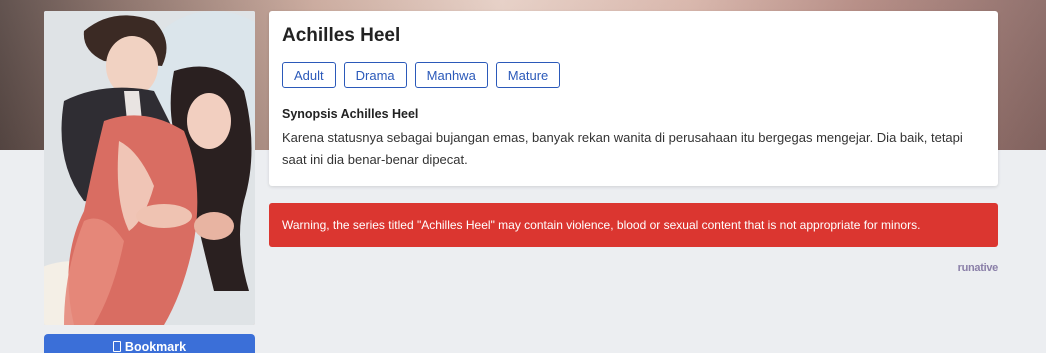 The height and width of the screenshot is (353, 1046). Describe the element at coordinates (375, 75) in the screenshot. I see `genre-tag-drama: Drama` at that location.